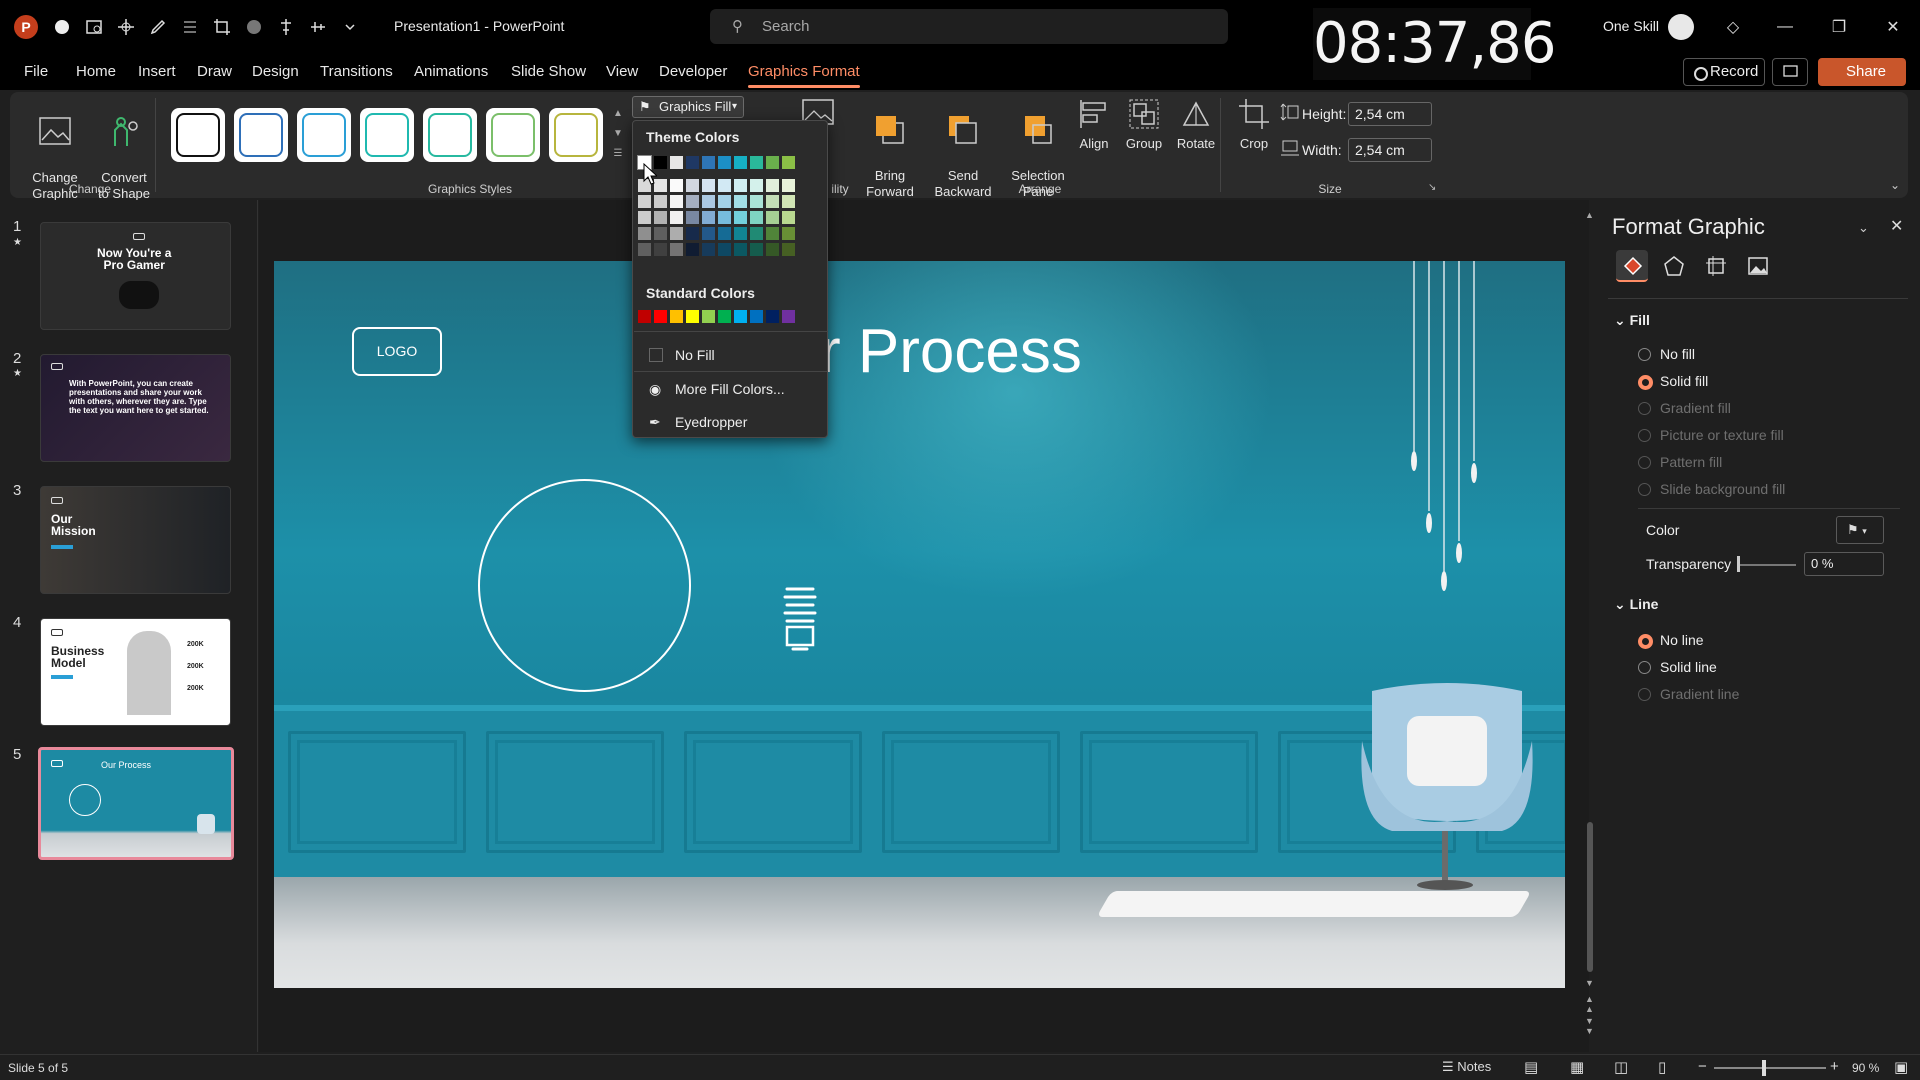 This screenshot has width=1920, height=1080. Describe the element at coordinates (1716, 266) in the screenshot. I see `size-properties-tab-icon` at that location.